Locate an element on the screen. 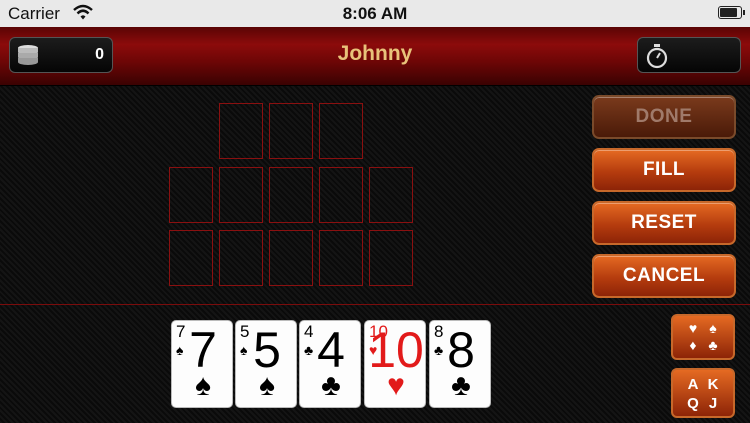 The height and width of the screenshot is (423, 750). spade-icon: ♠ is located at coordinates (713, 328).